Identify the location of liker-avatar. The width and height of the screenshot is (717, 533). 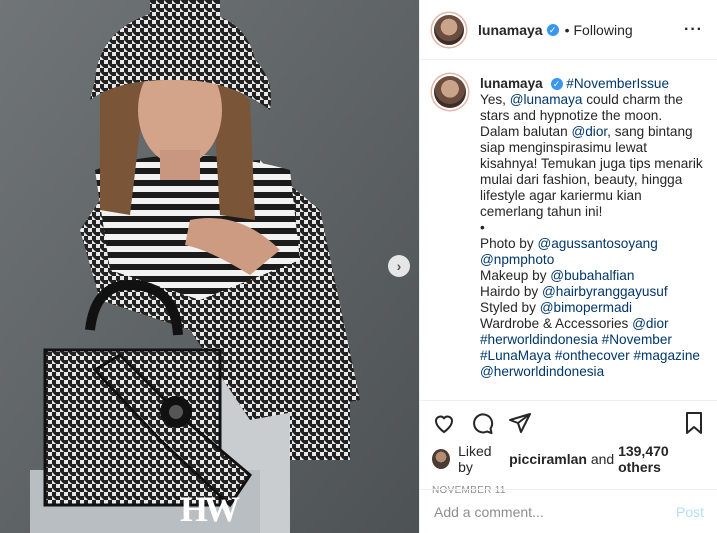
(441, 459).